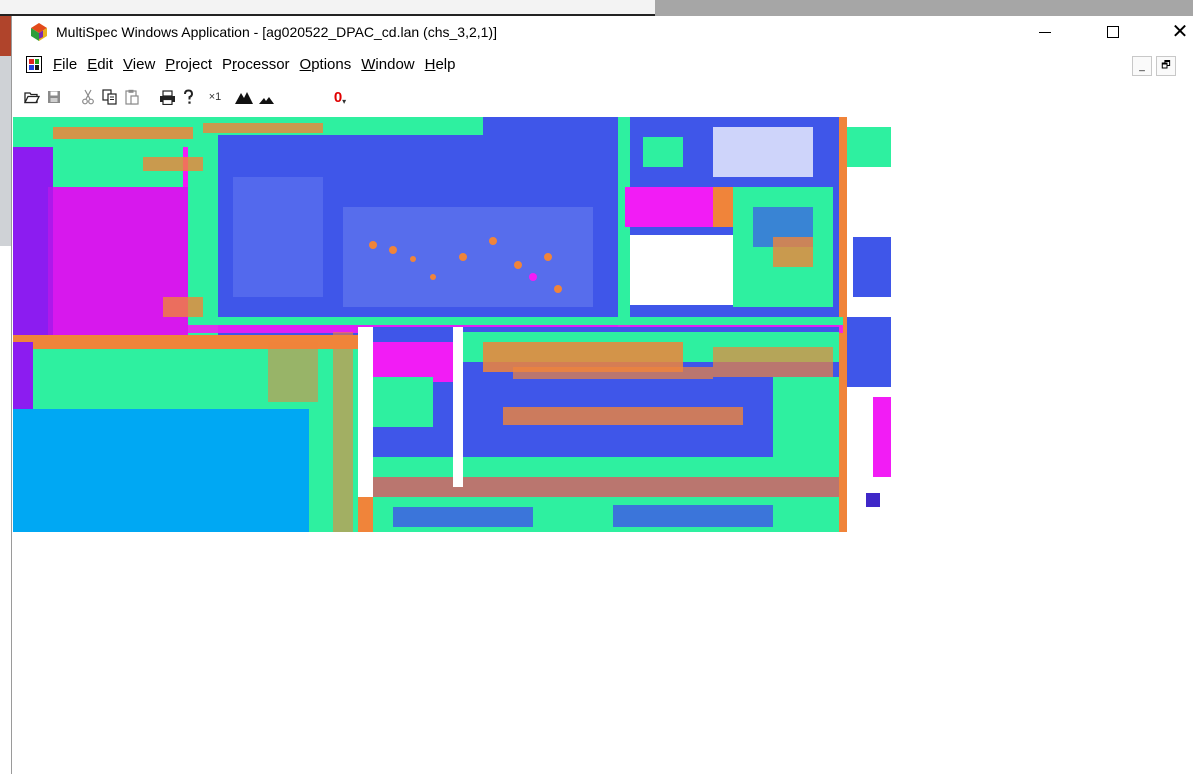 This screenshot has height=774, width=1193. What do you see at coordinates (387, 64) in the screenshot?
I see `menu-window: Window` at bounding box center [387, 64].